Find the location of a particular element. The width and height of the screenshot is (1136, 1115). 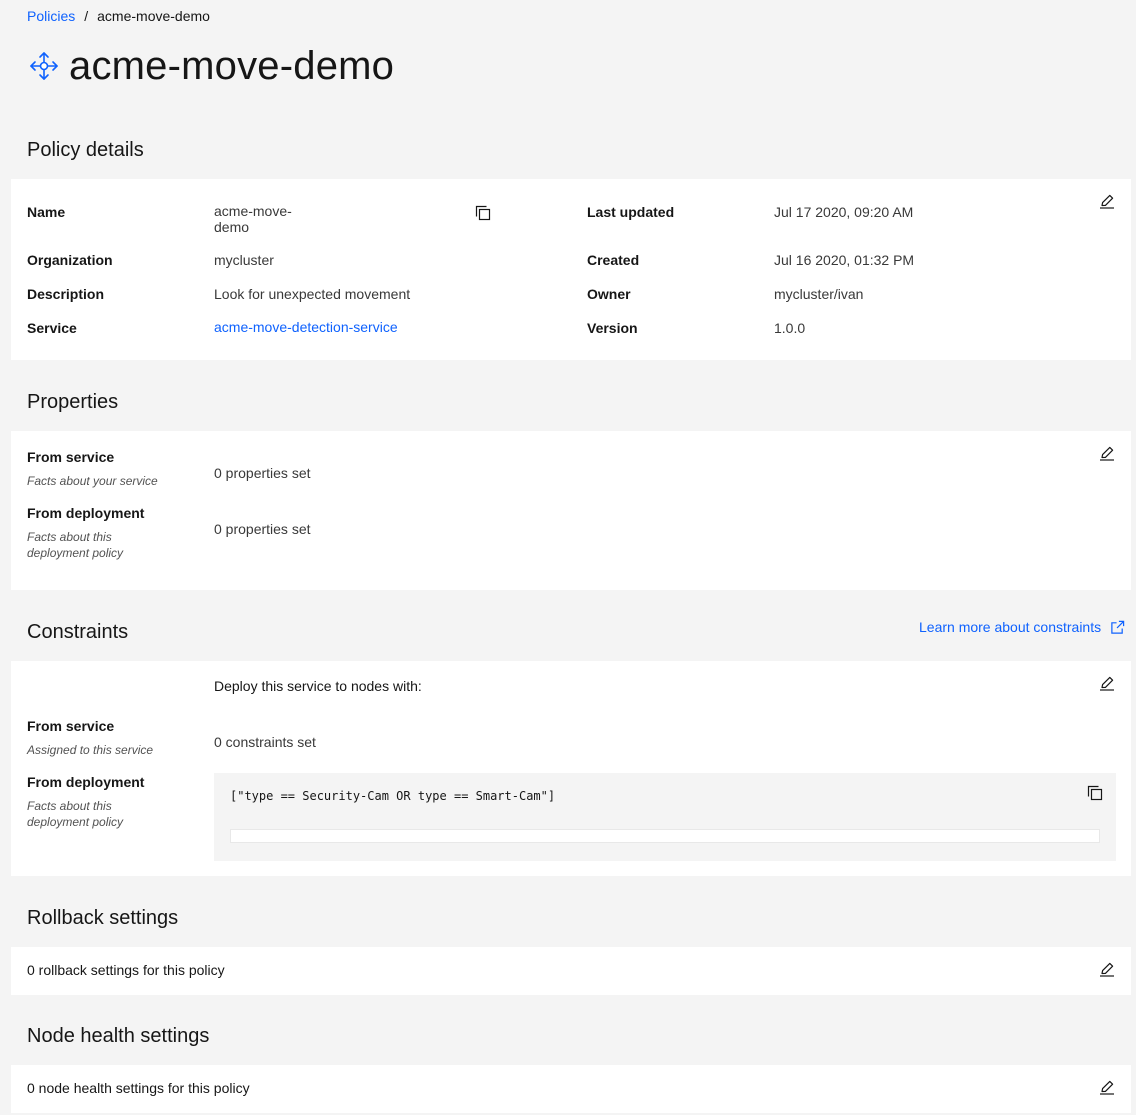

version-value: 1.0.0 is located at coordinates (790, 328).